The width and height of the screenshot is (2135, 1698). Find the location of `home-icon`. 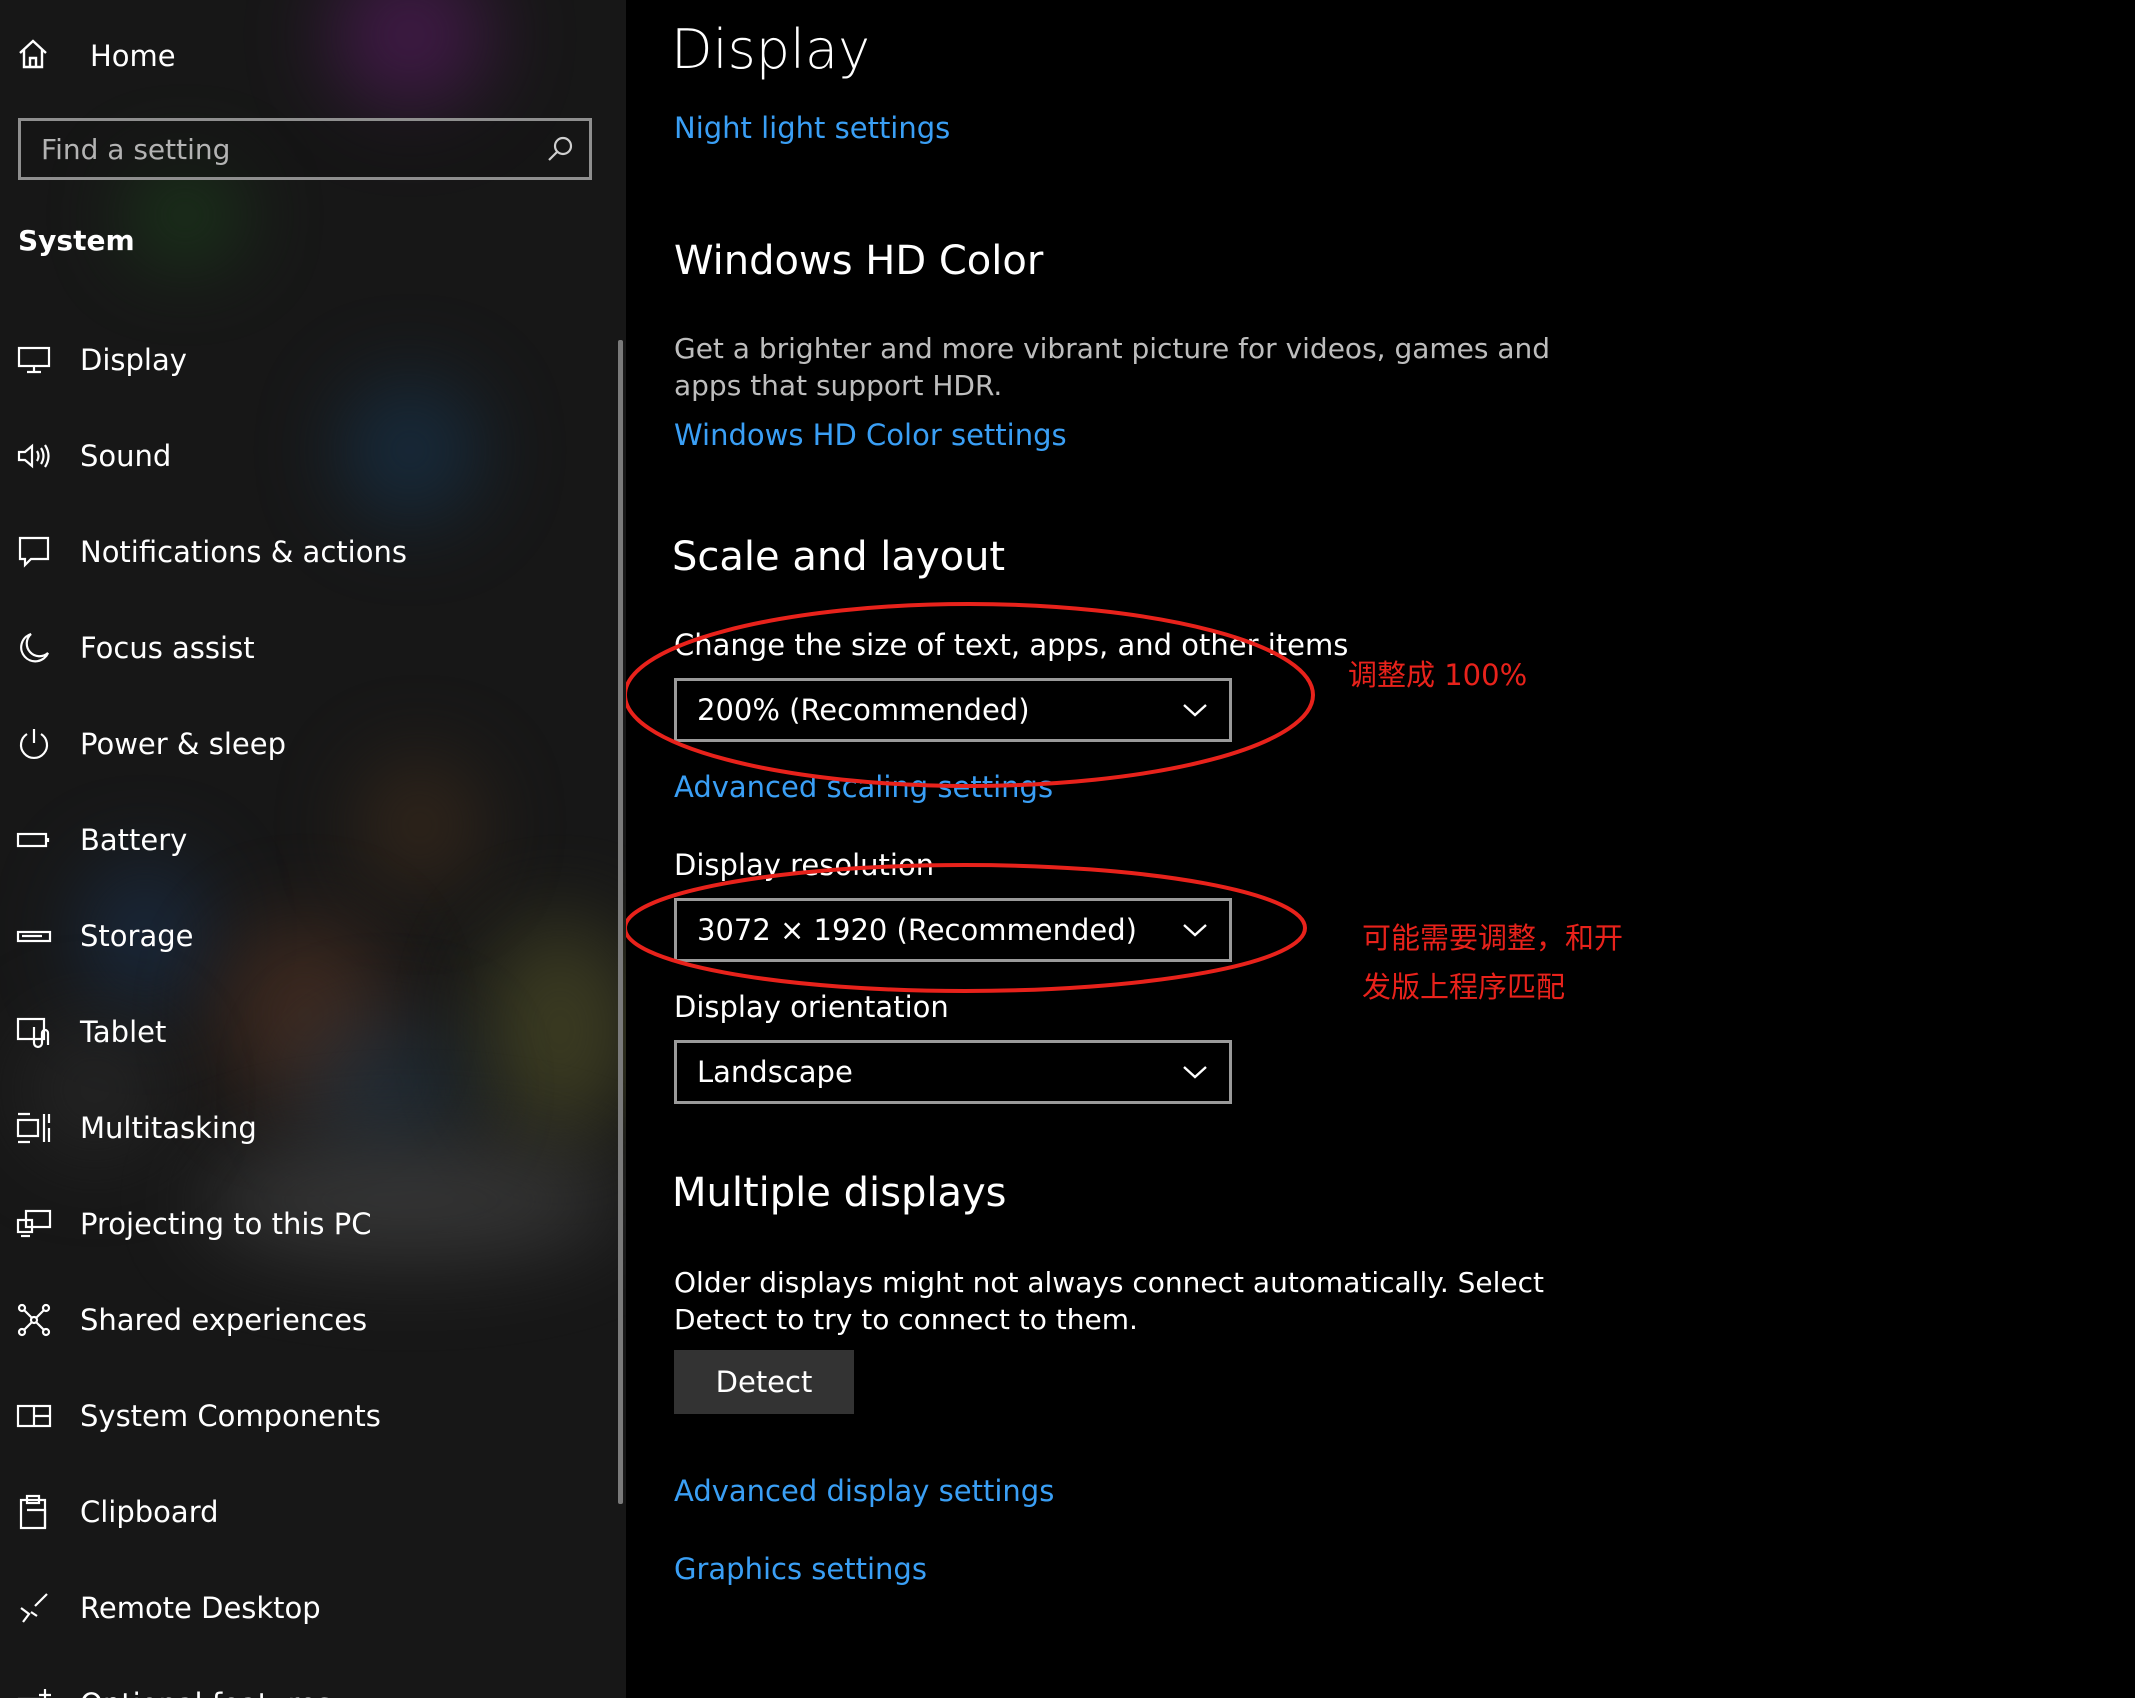

home-icon is located at coordinates (33, 56).